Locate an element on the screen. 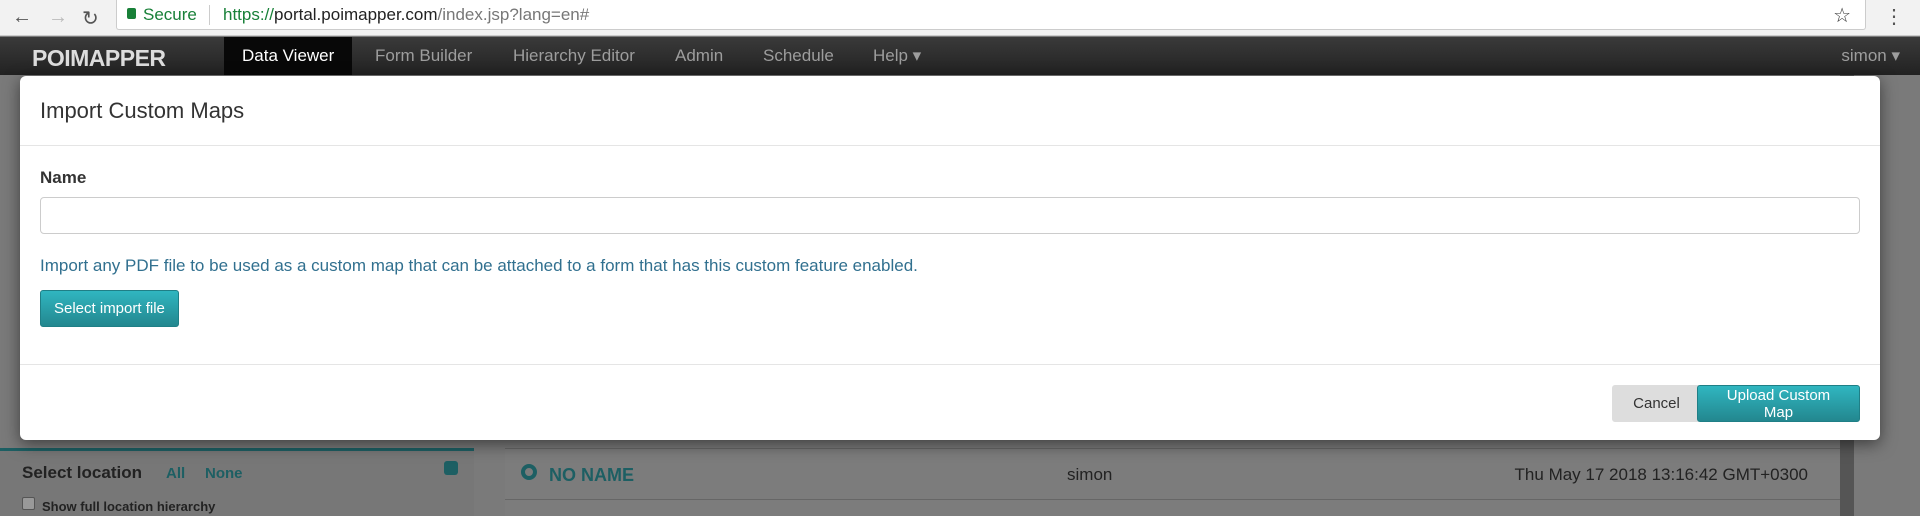 This screenshot has height=516, width=1920. record-date: Thu May 17 2018 13:16:42 GMT+0300 is located at coordinates (1661, 474).